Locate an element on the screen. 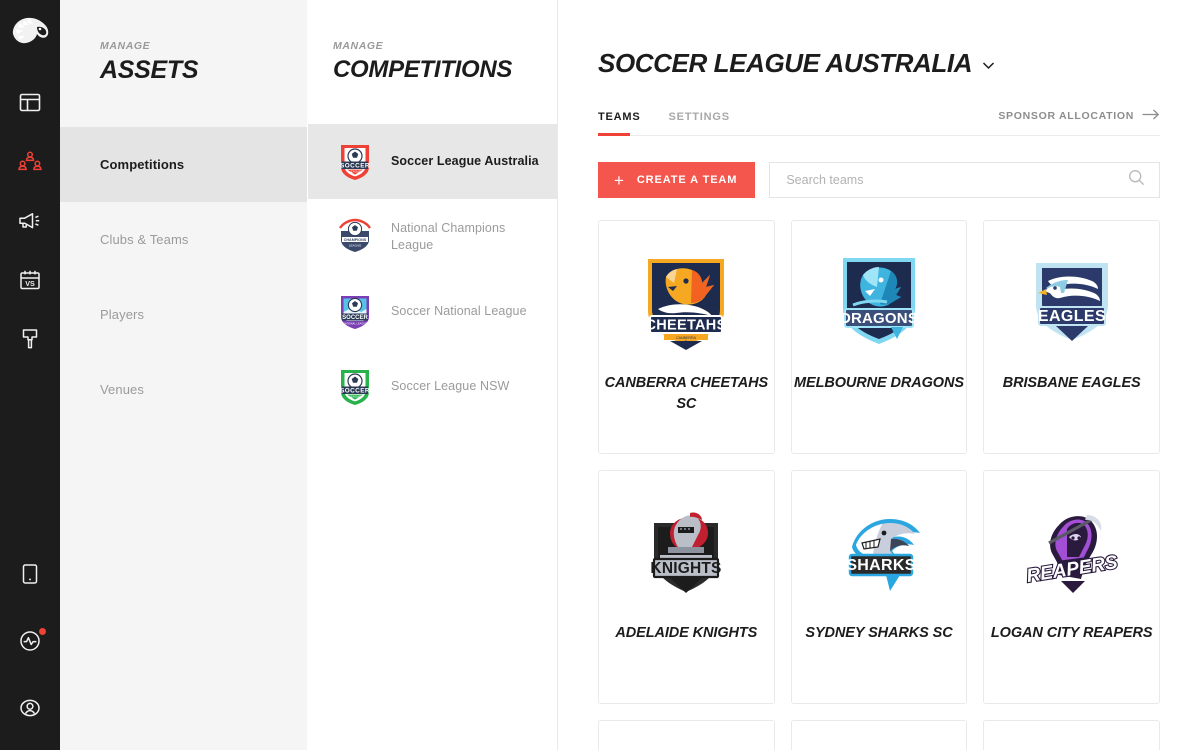  create-a-team-button: + CREATE A TEAM is located at coordinates (677, 180).